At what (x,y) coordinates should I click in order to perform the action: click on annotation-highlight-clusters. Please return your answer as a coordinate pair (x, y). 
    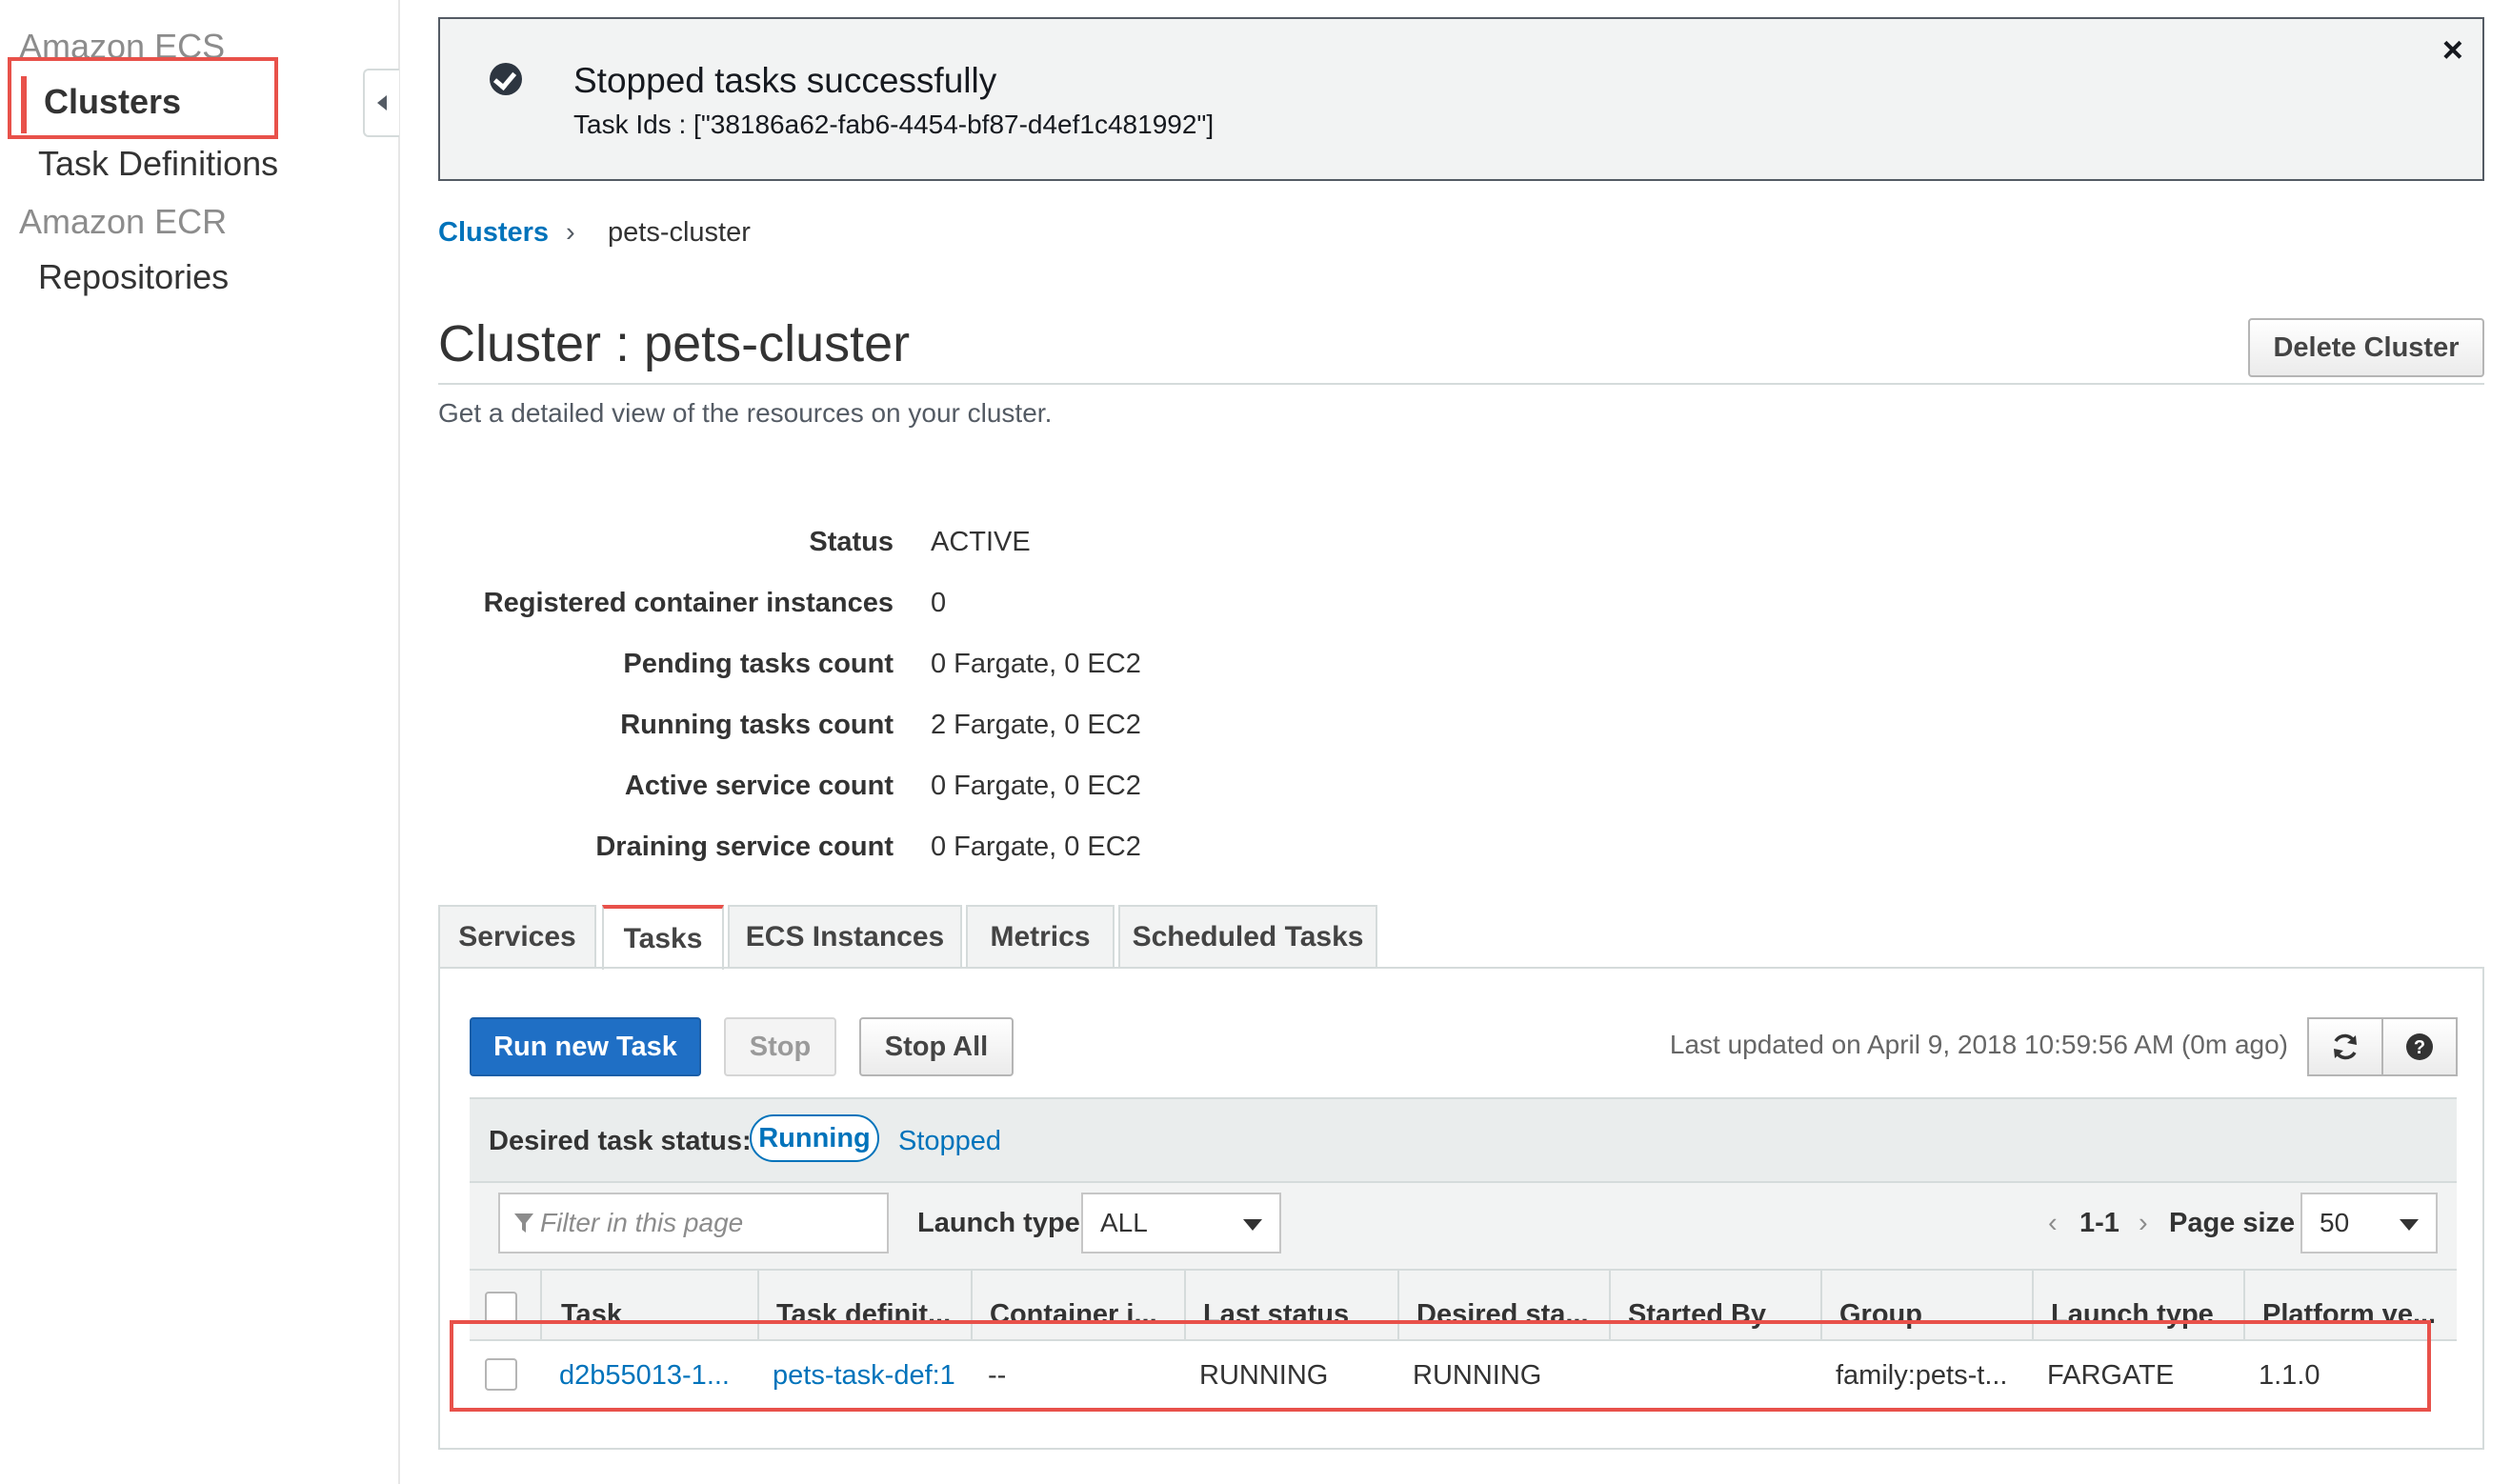
    Looking at the image, I should click on (143, 98).